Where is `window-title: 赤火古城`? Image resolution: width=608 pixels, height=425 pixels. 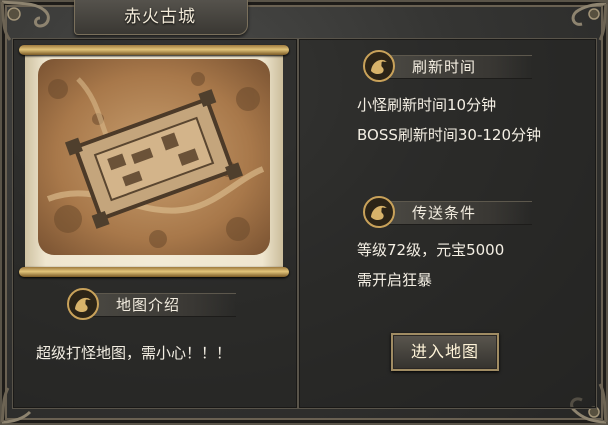 window-title: 赤火古城 is located at coordinates (160, 17).